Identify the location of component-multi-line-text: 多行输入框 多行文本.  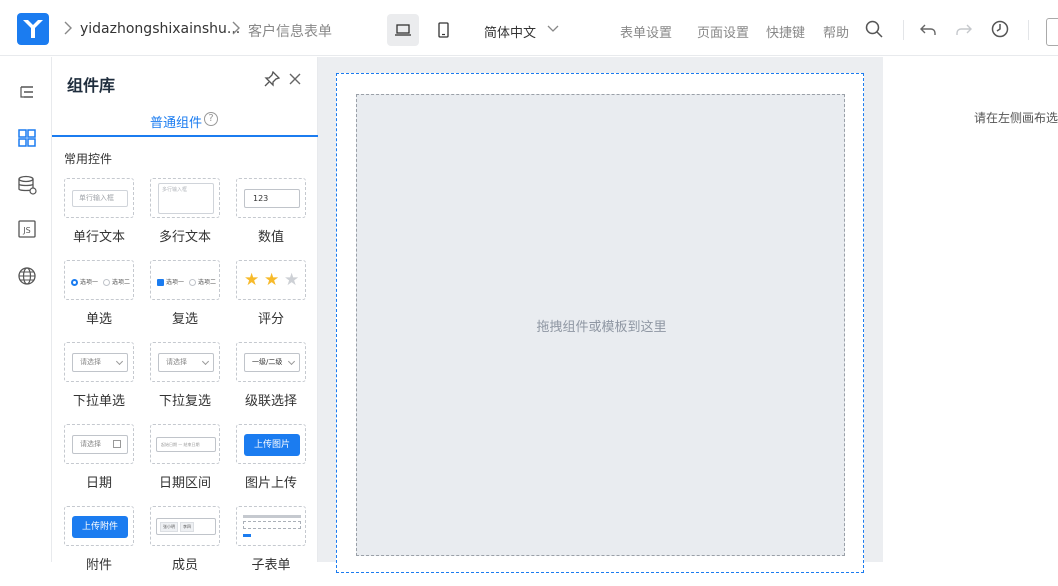
(185, 218).